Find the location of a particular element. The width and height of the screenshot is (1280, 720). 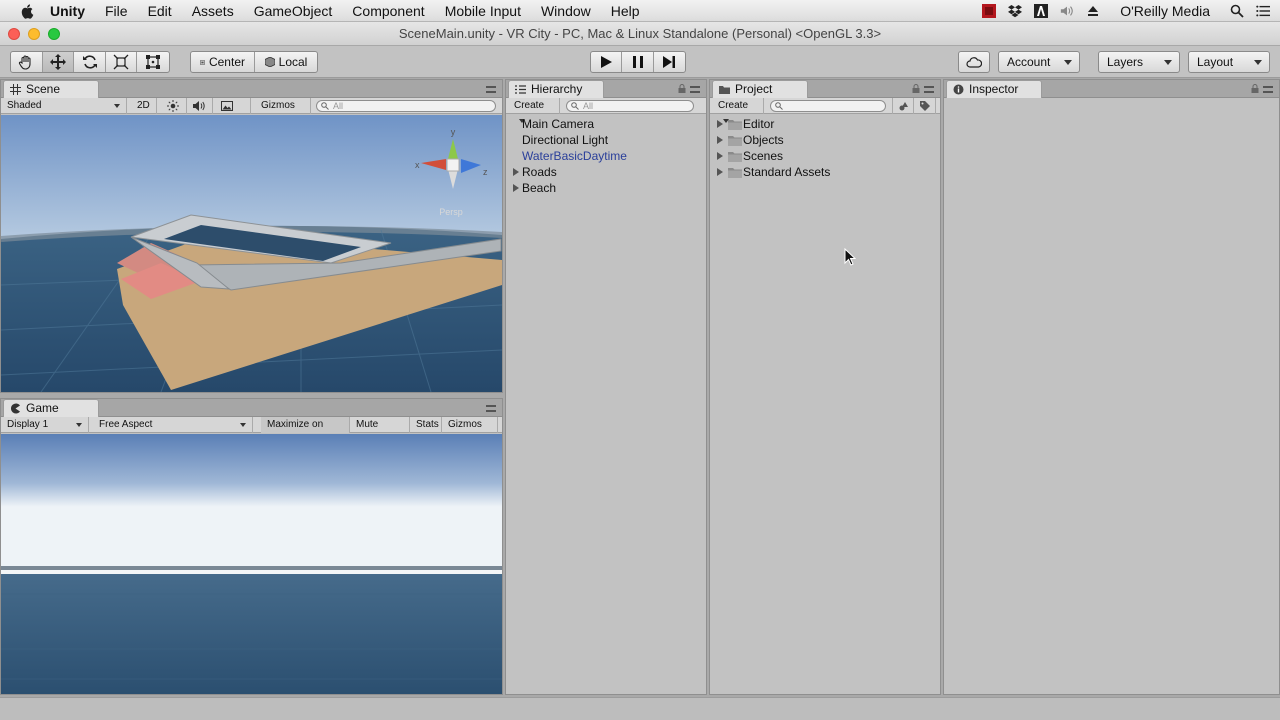

menu-edit: Edit is located at coordinates (160, 11).